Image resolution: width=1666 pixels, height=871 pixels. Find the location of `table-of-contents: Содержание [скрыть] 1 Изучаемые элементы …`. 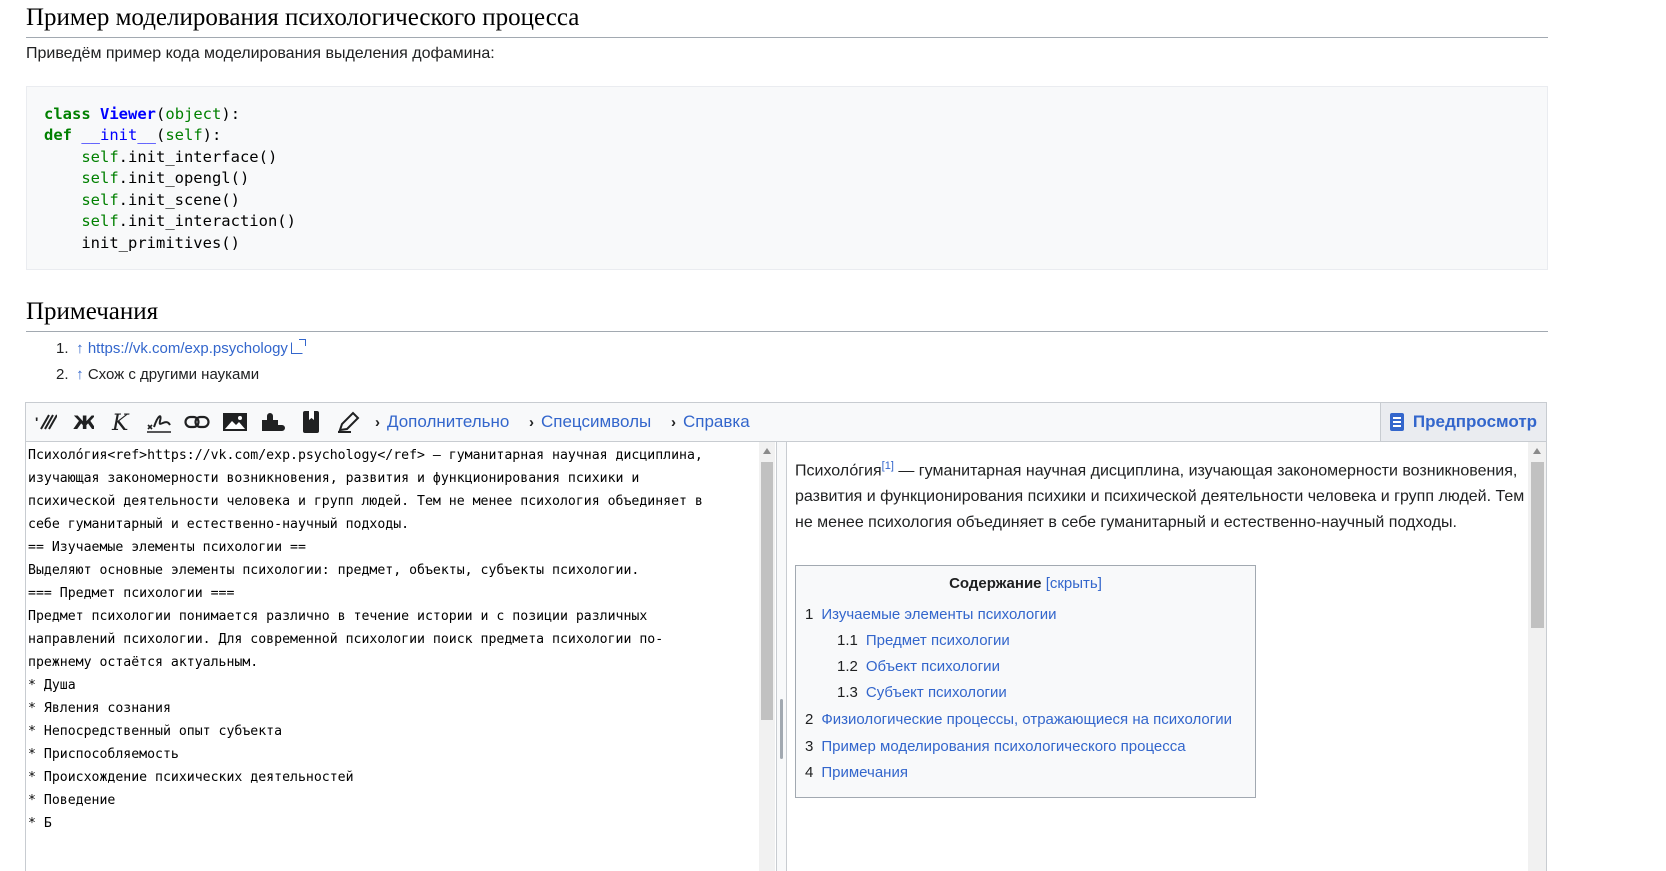

table-of-contents: Содержание [скрыть] 1 Изучаемые элементы … is located at coordinates (1025, 681).